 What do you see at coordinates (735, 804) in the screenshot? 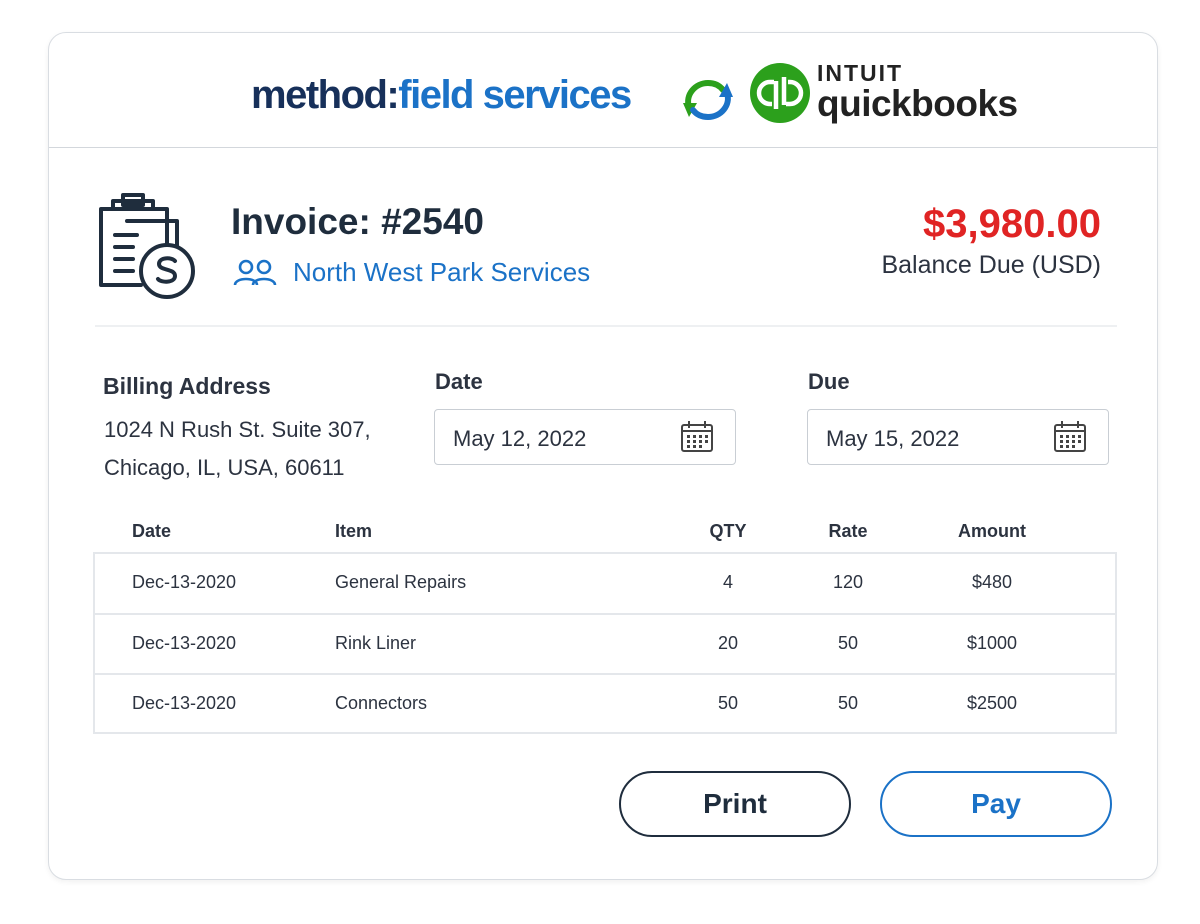
I see `print-button: Print` at bounding box center [735, 804].